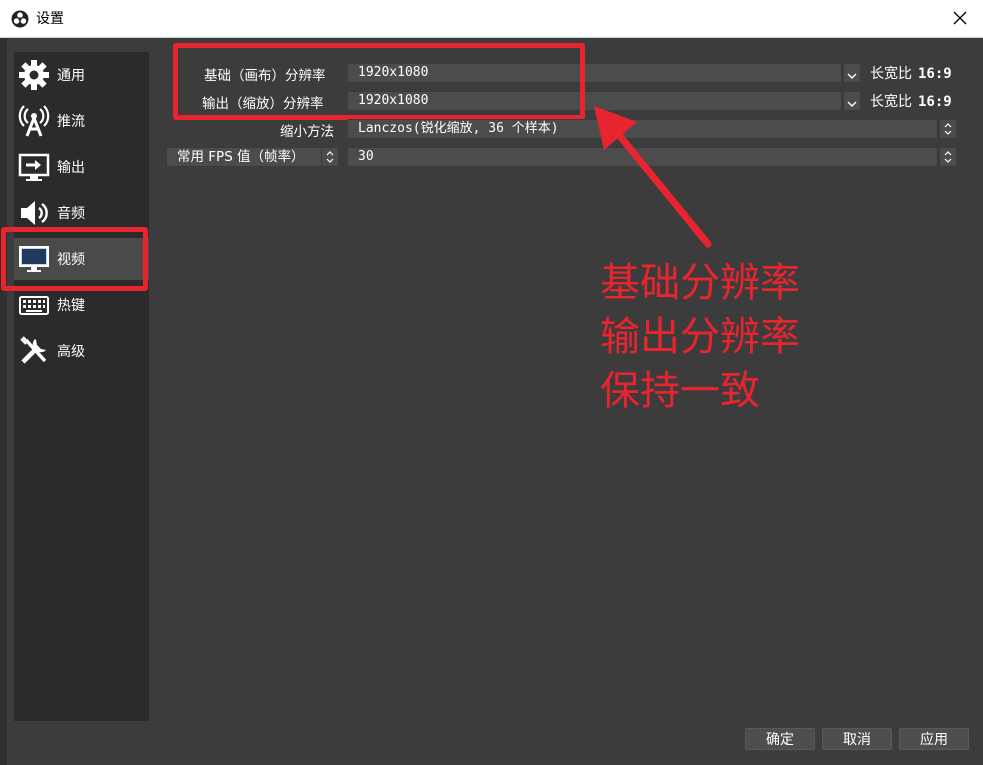  I want to click on base-resolution-label: 基础（画布）分辨率, so click(265, 76).